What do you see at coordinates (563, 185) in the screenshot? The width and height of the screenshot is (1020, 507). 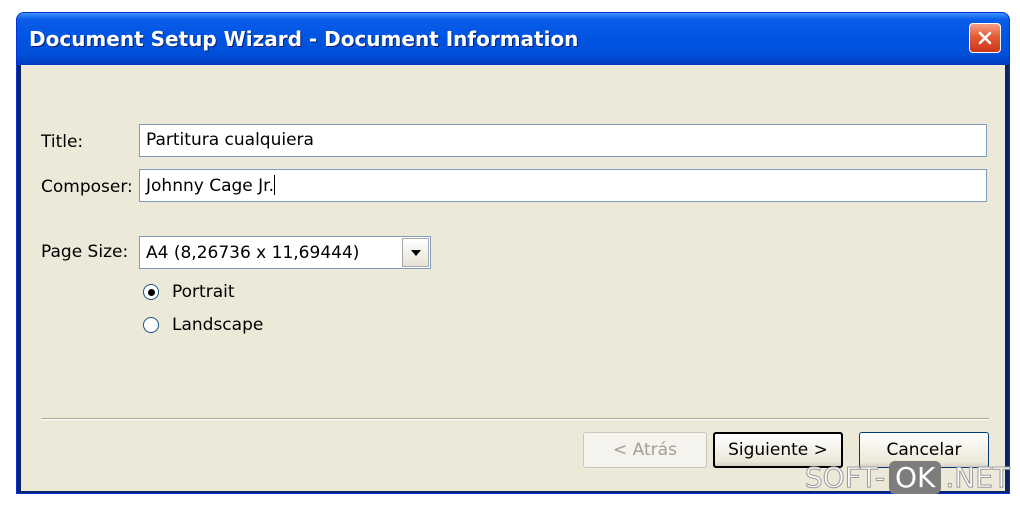 I see `composer-input: Johnny Cage Jr.` at bounding box center [563, 185].